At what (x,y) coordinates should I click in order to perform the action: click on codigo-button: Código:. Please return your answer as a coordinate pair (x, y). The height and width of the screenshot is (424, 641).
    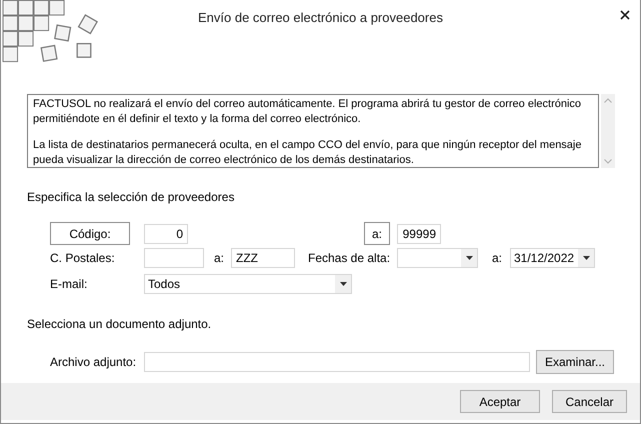
    Looking at the image, I should click on (90, 233).